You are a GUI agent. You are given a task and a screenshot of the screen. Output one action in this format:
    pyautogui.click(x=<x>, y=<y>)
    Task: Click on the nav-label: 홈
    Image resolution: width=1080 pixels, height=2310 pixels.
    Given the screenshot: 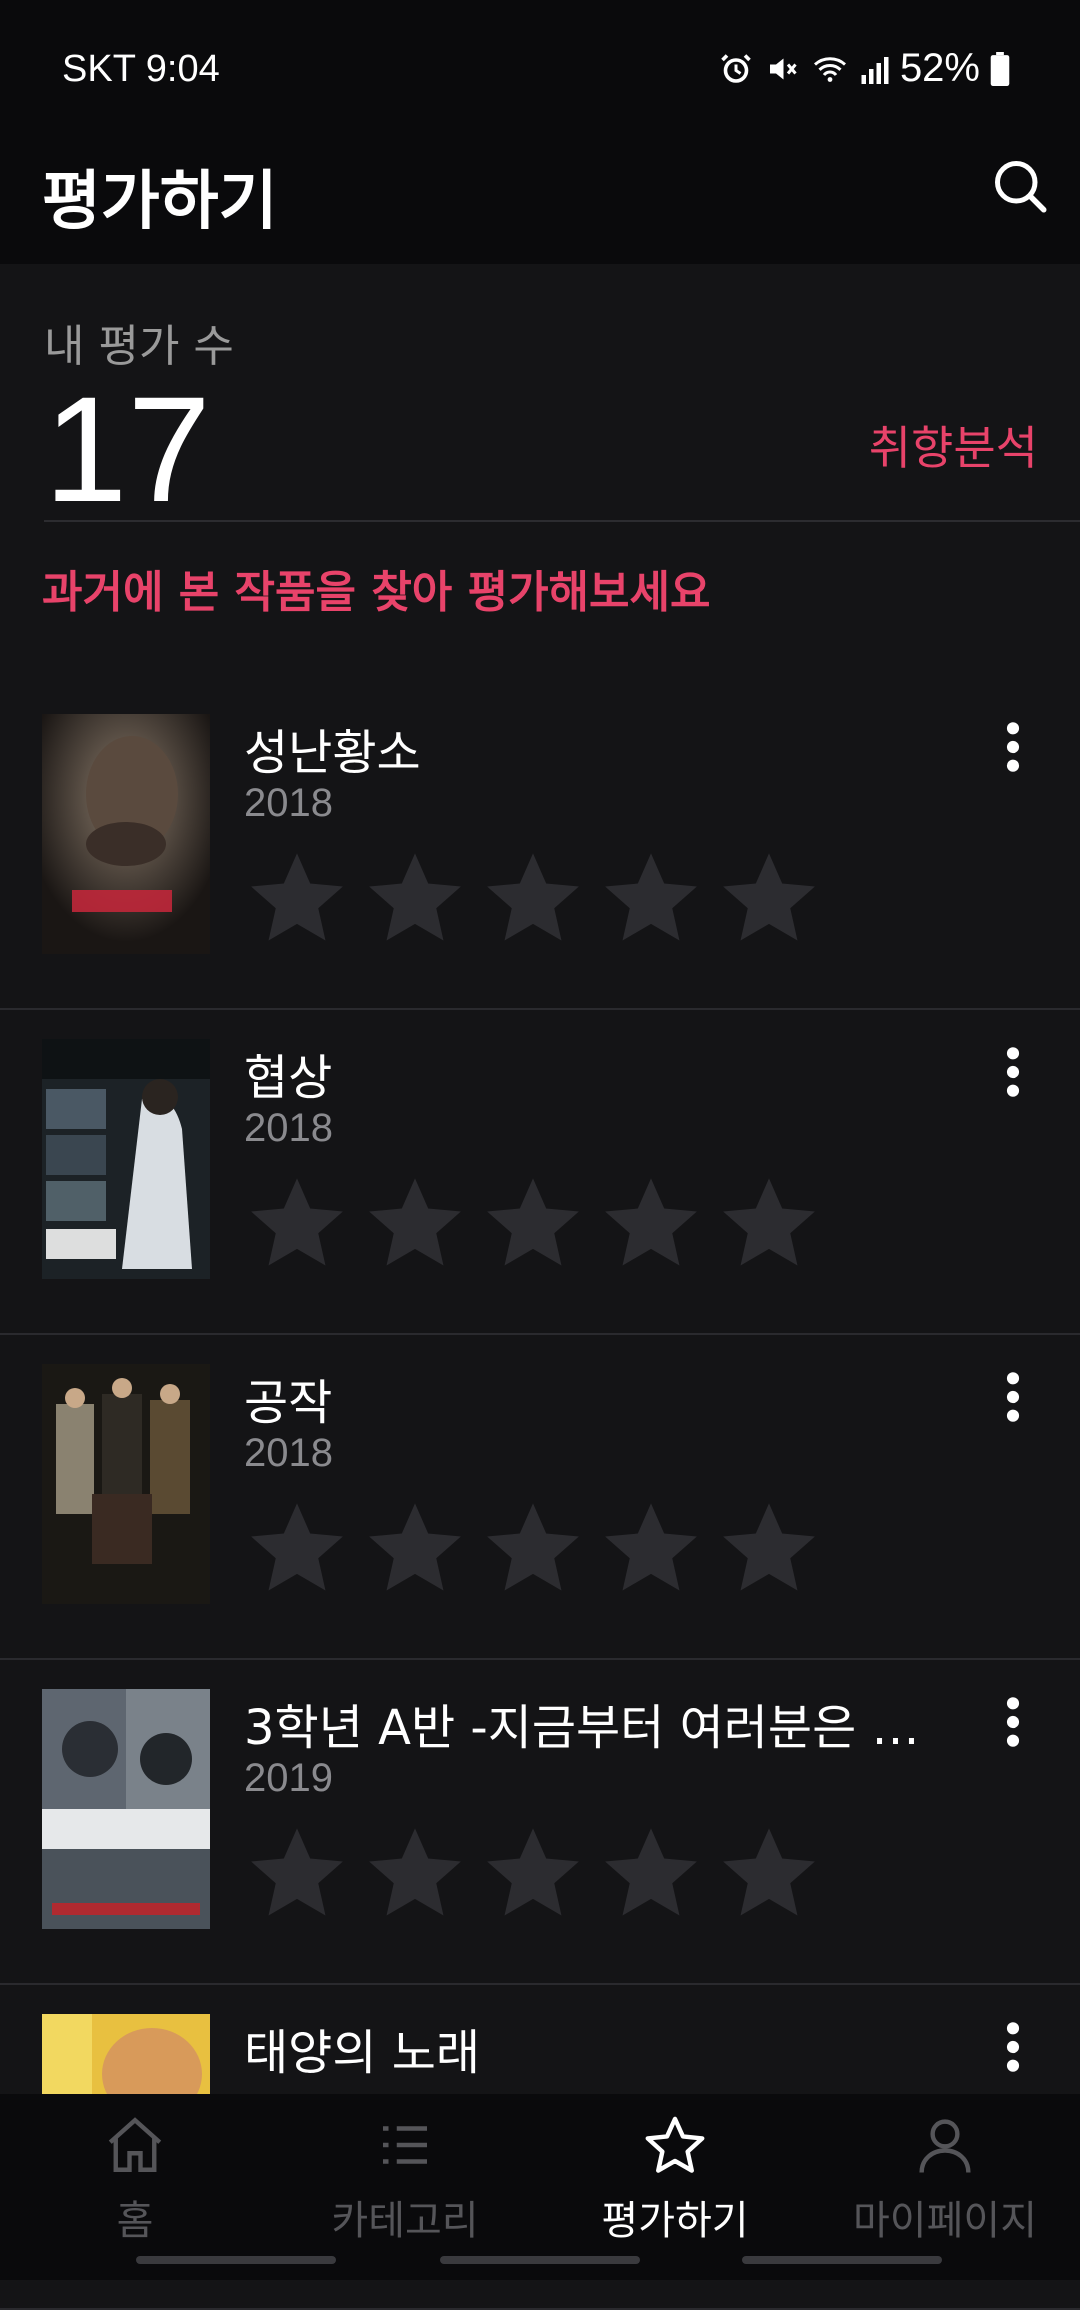 What is the action you would take?
    pyautogui.click(x=135, y=2221)
    